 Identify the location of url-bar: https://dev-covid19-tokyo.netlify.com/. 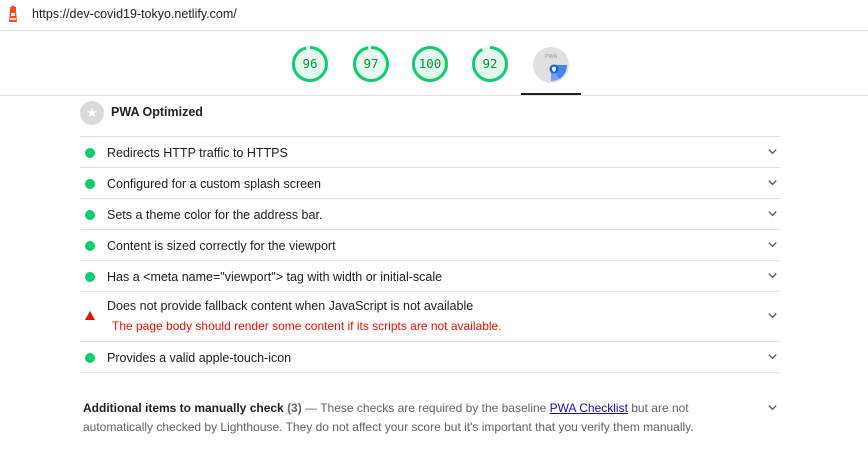
(434, 15).